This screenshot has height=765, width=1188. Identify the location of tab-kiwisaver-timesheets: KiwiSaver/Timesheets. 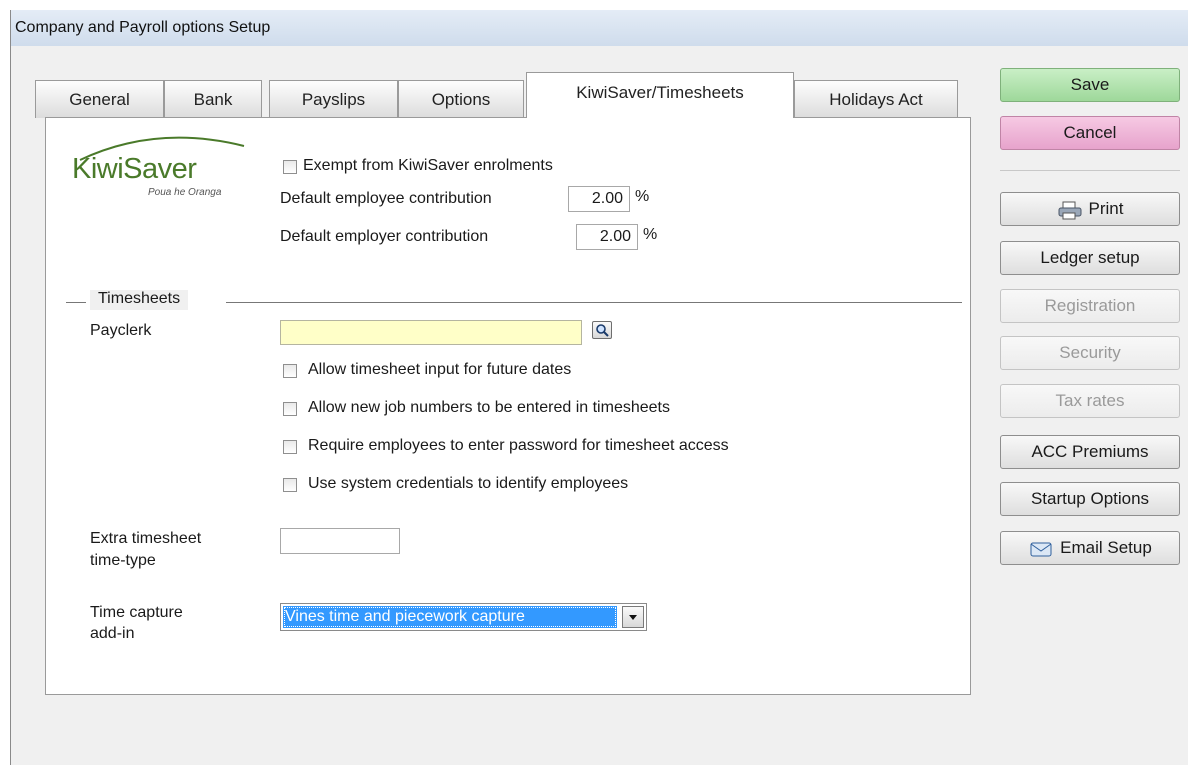
(660, 95).